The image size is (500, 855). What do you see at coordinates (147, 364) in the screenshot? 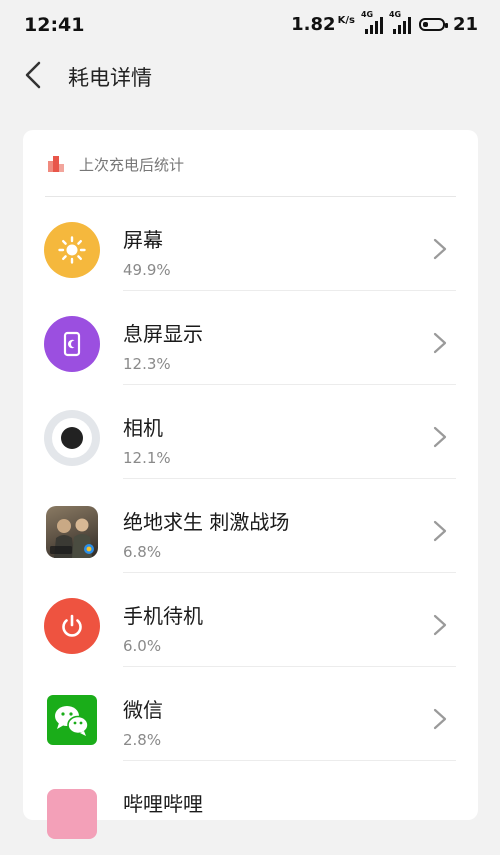
I see `item-percent: 12.3%` at bounding box center [147, 364].